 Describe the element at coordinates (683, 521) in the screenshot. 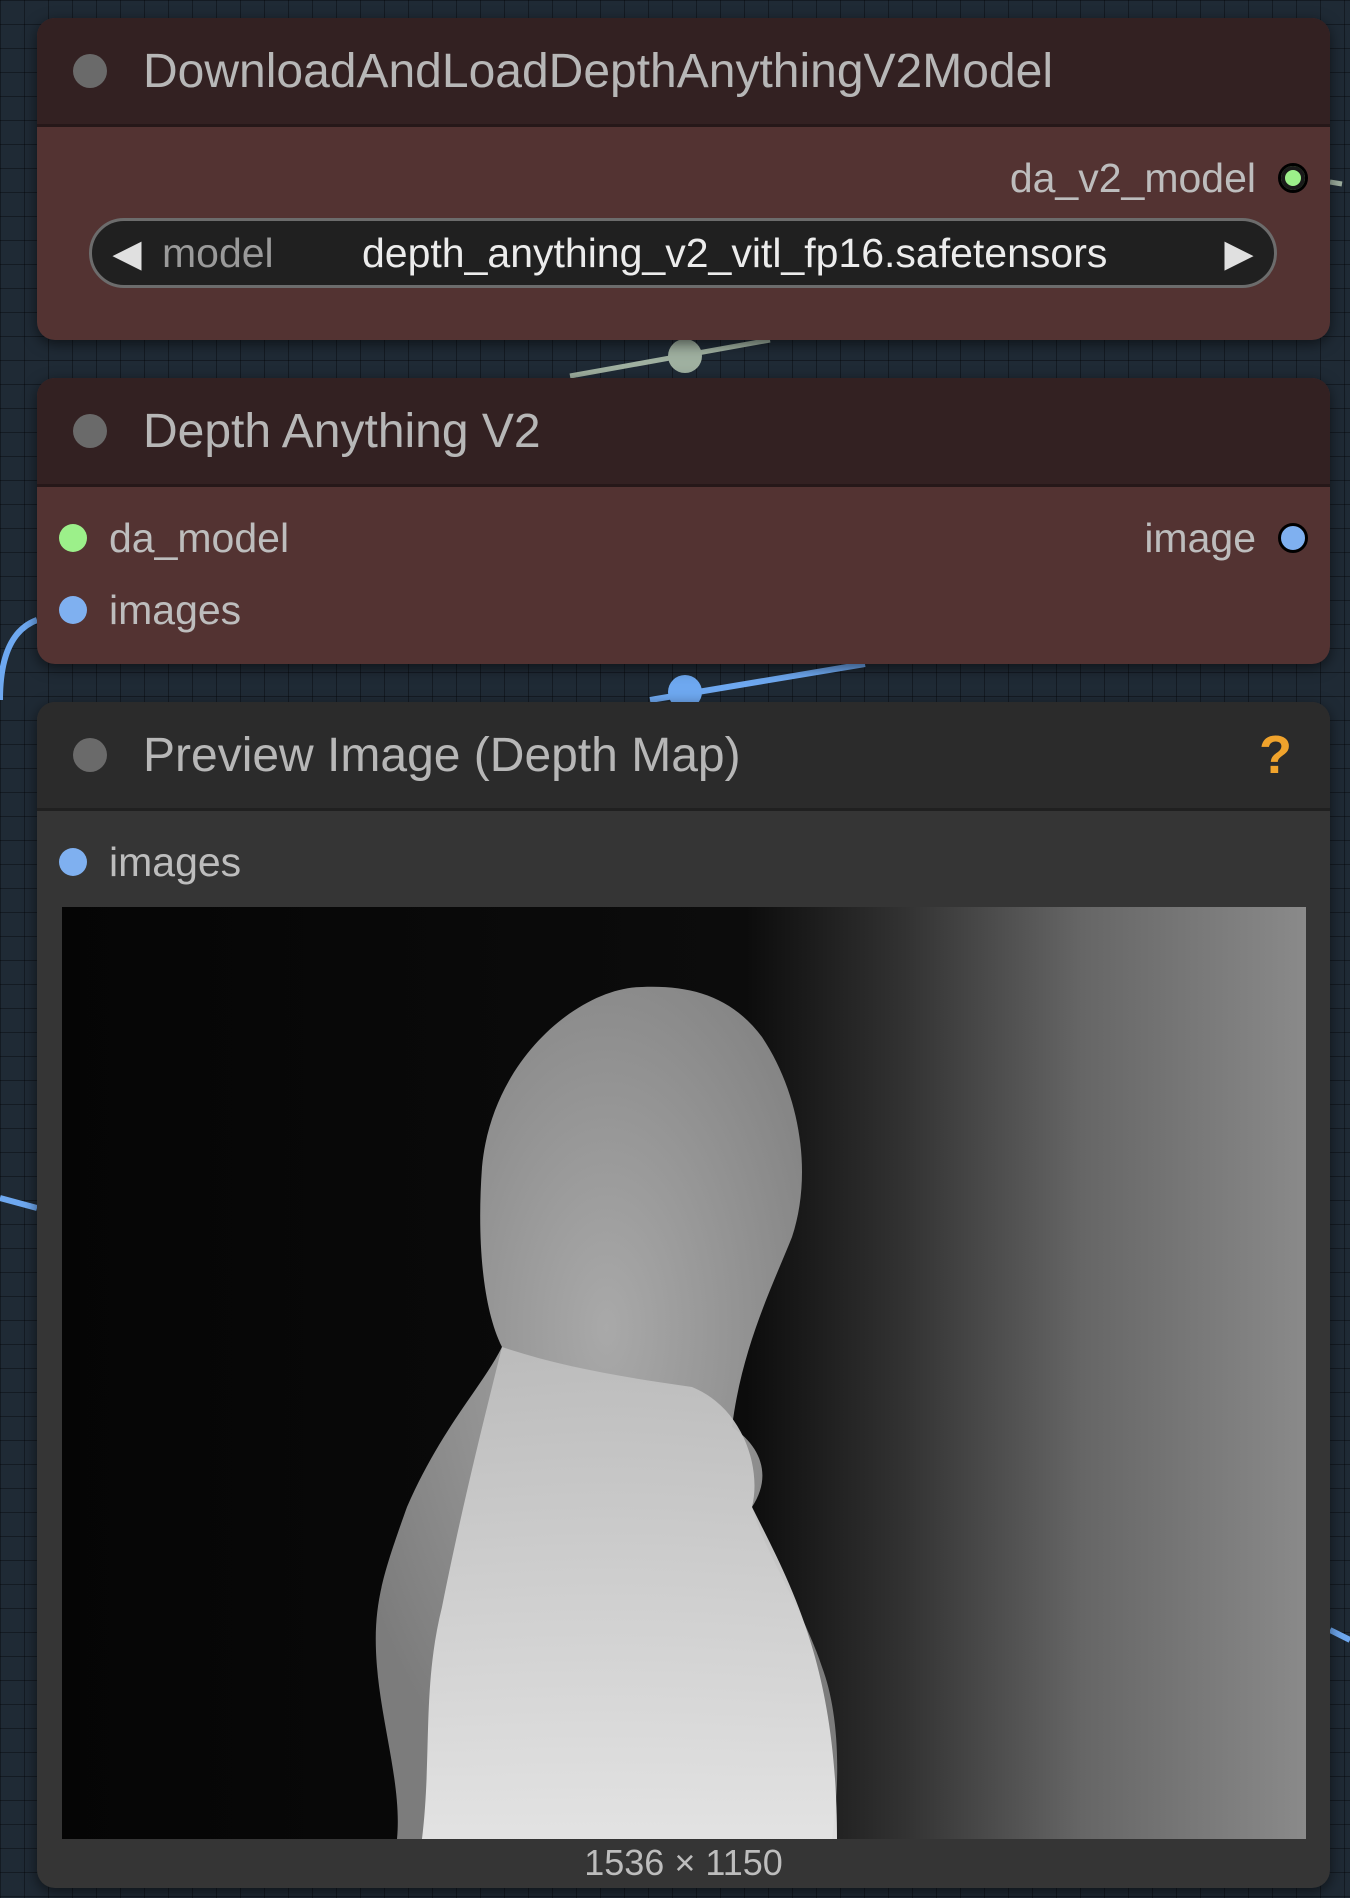

I see `depth-anything-node: Depth Anything V2 da_model images image` at that location.